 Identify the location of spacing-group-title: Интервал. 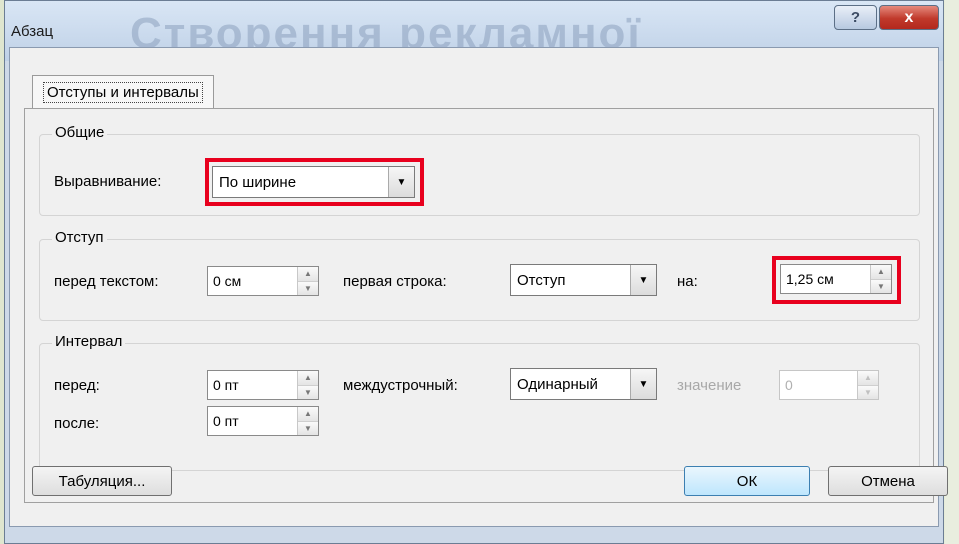
(89, 341).